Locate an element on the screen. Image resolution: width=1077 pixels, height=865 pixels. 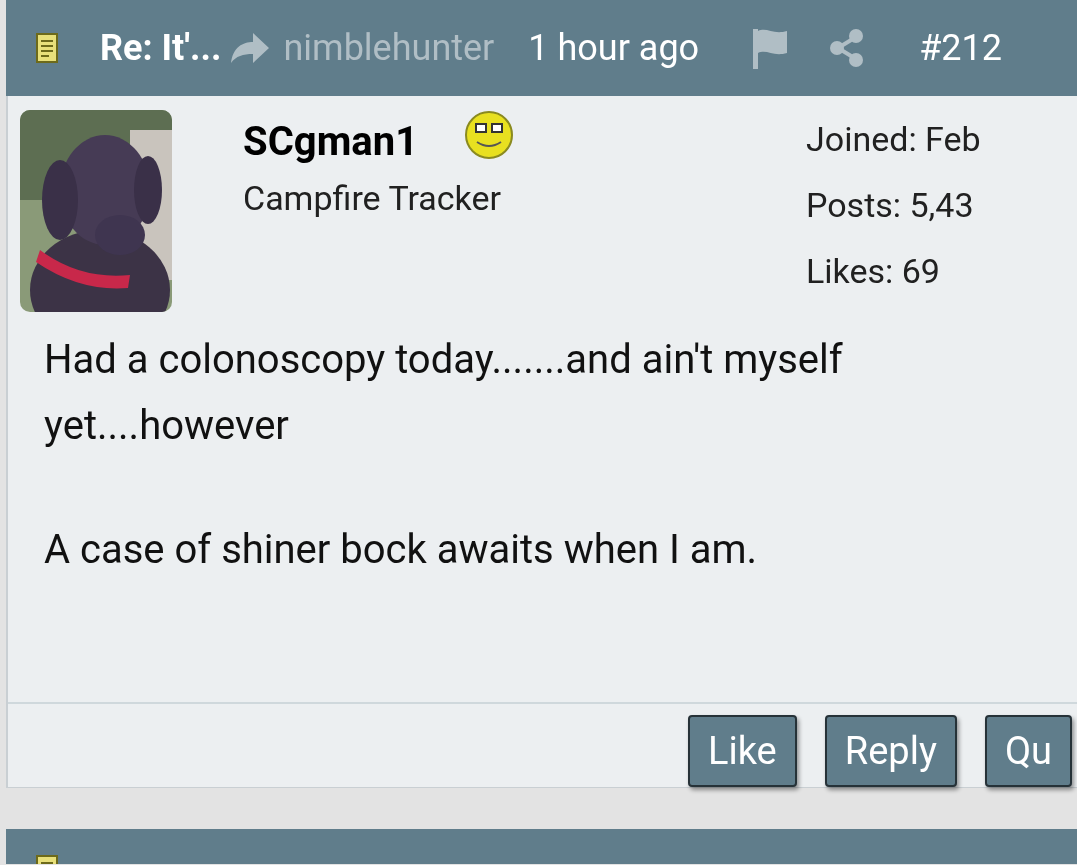
post-text: Had a colonoscopy today.......and ain't myself yet....however is located at coordinates (444, 392).